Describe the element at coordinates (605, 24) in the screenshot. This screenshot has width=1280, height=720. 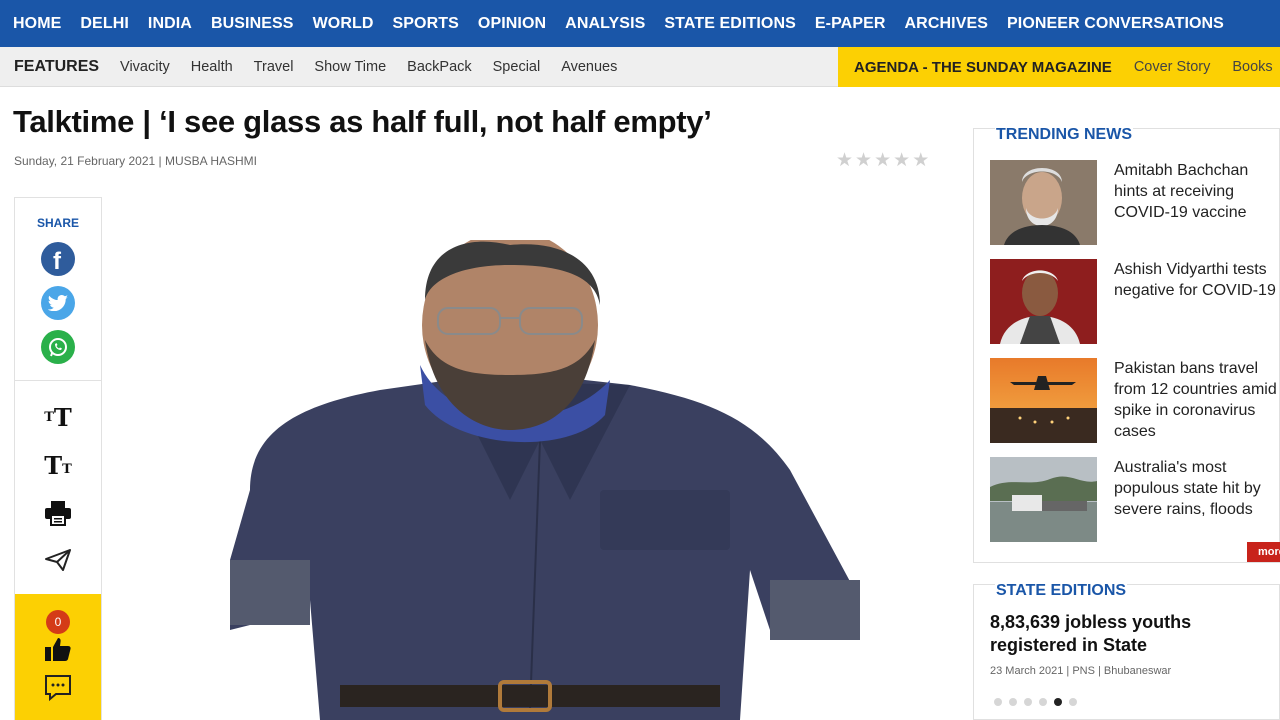
I see `nav-analysis: ANALYSIS` at that location.